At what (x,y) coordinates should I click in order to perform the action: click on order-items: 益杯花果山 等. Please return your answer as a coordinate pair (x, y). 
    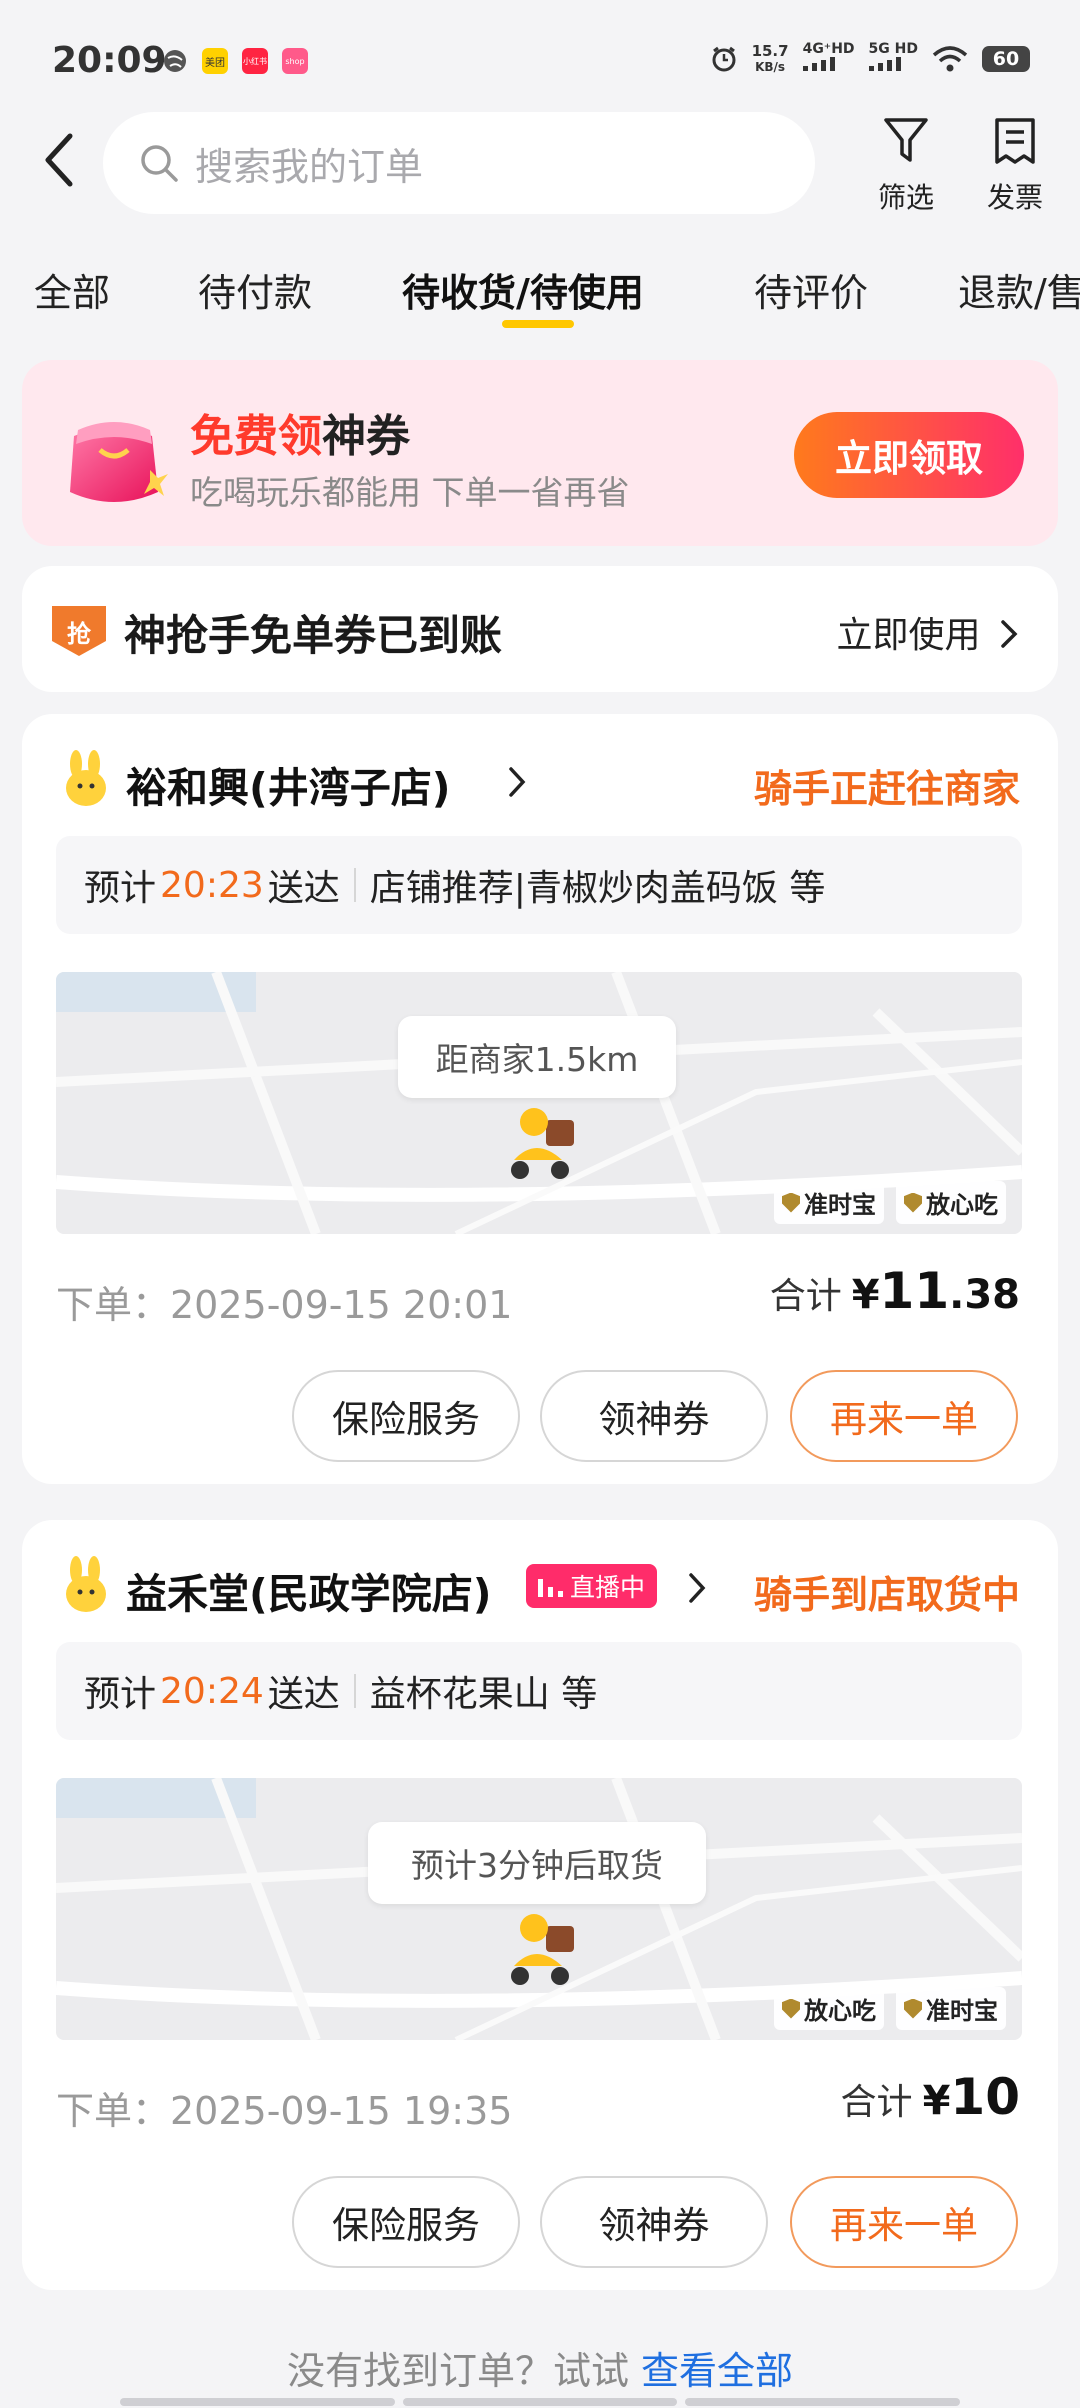
    Looking at the image, I should click on (483, 1694).